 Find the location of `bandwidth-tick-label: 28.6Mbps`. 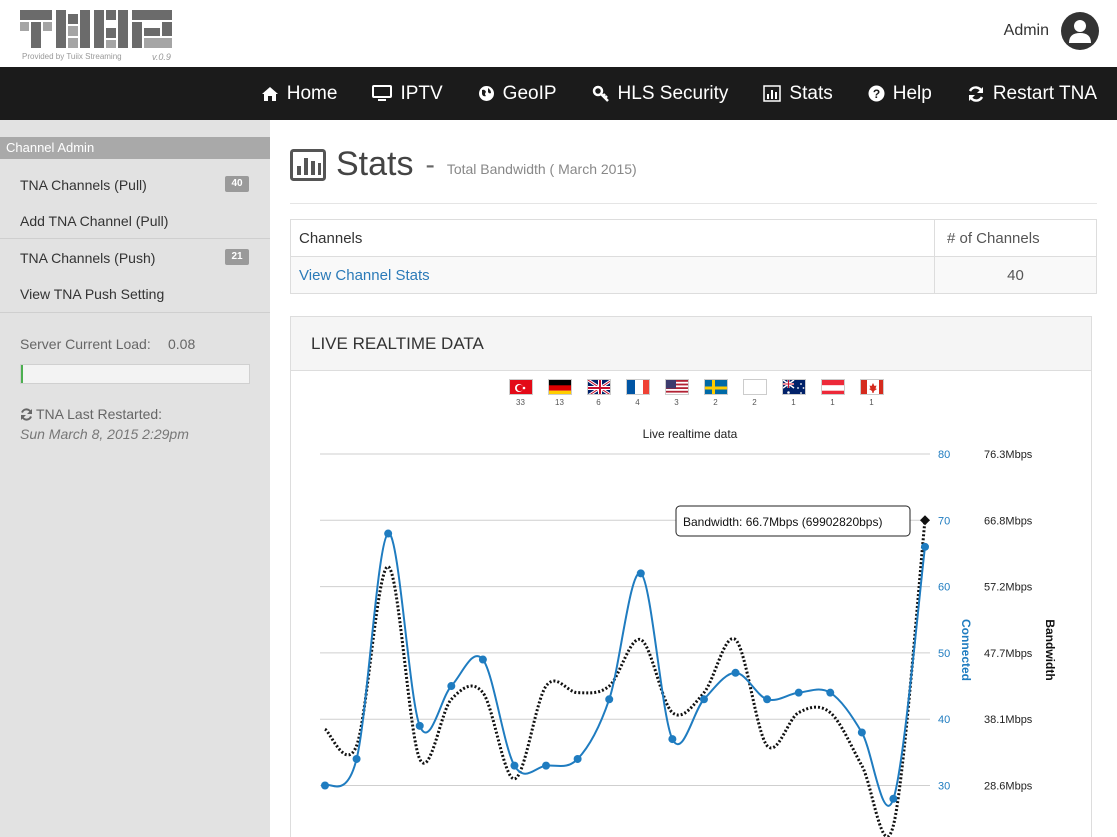

bandwidth-tick-label: 28.6Mbps is located at coordinates (1008, 787).